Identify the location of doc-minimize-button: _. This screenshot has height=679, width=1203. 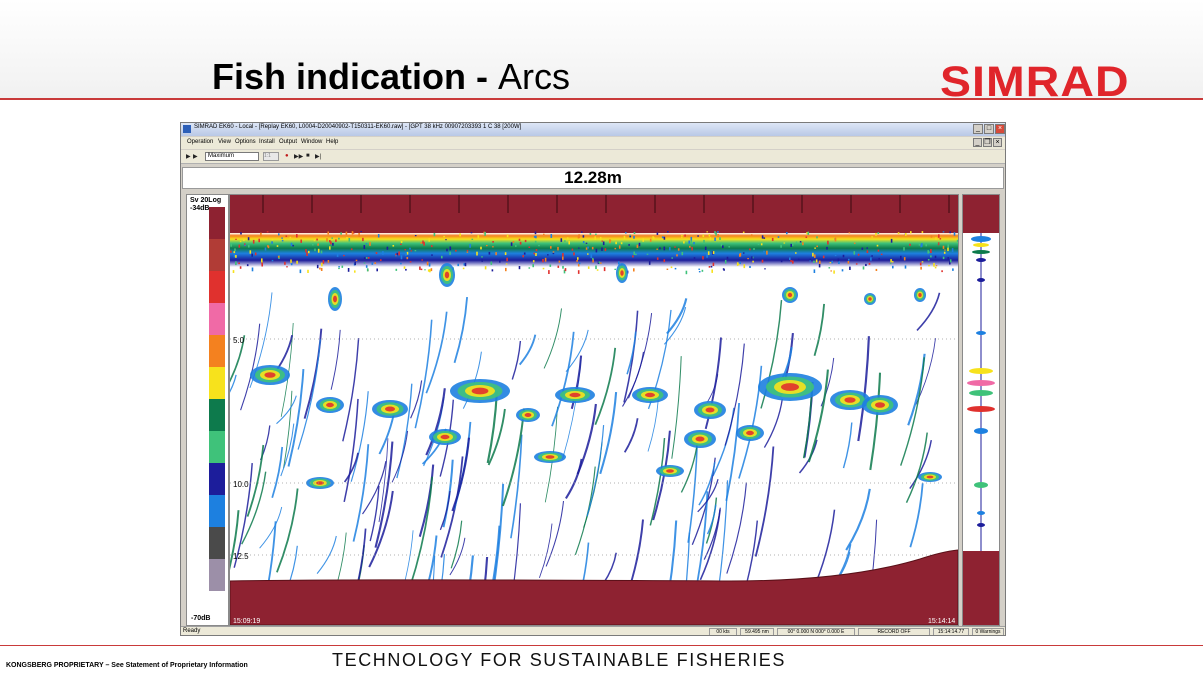
(977, 142).